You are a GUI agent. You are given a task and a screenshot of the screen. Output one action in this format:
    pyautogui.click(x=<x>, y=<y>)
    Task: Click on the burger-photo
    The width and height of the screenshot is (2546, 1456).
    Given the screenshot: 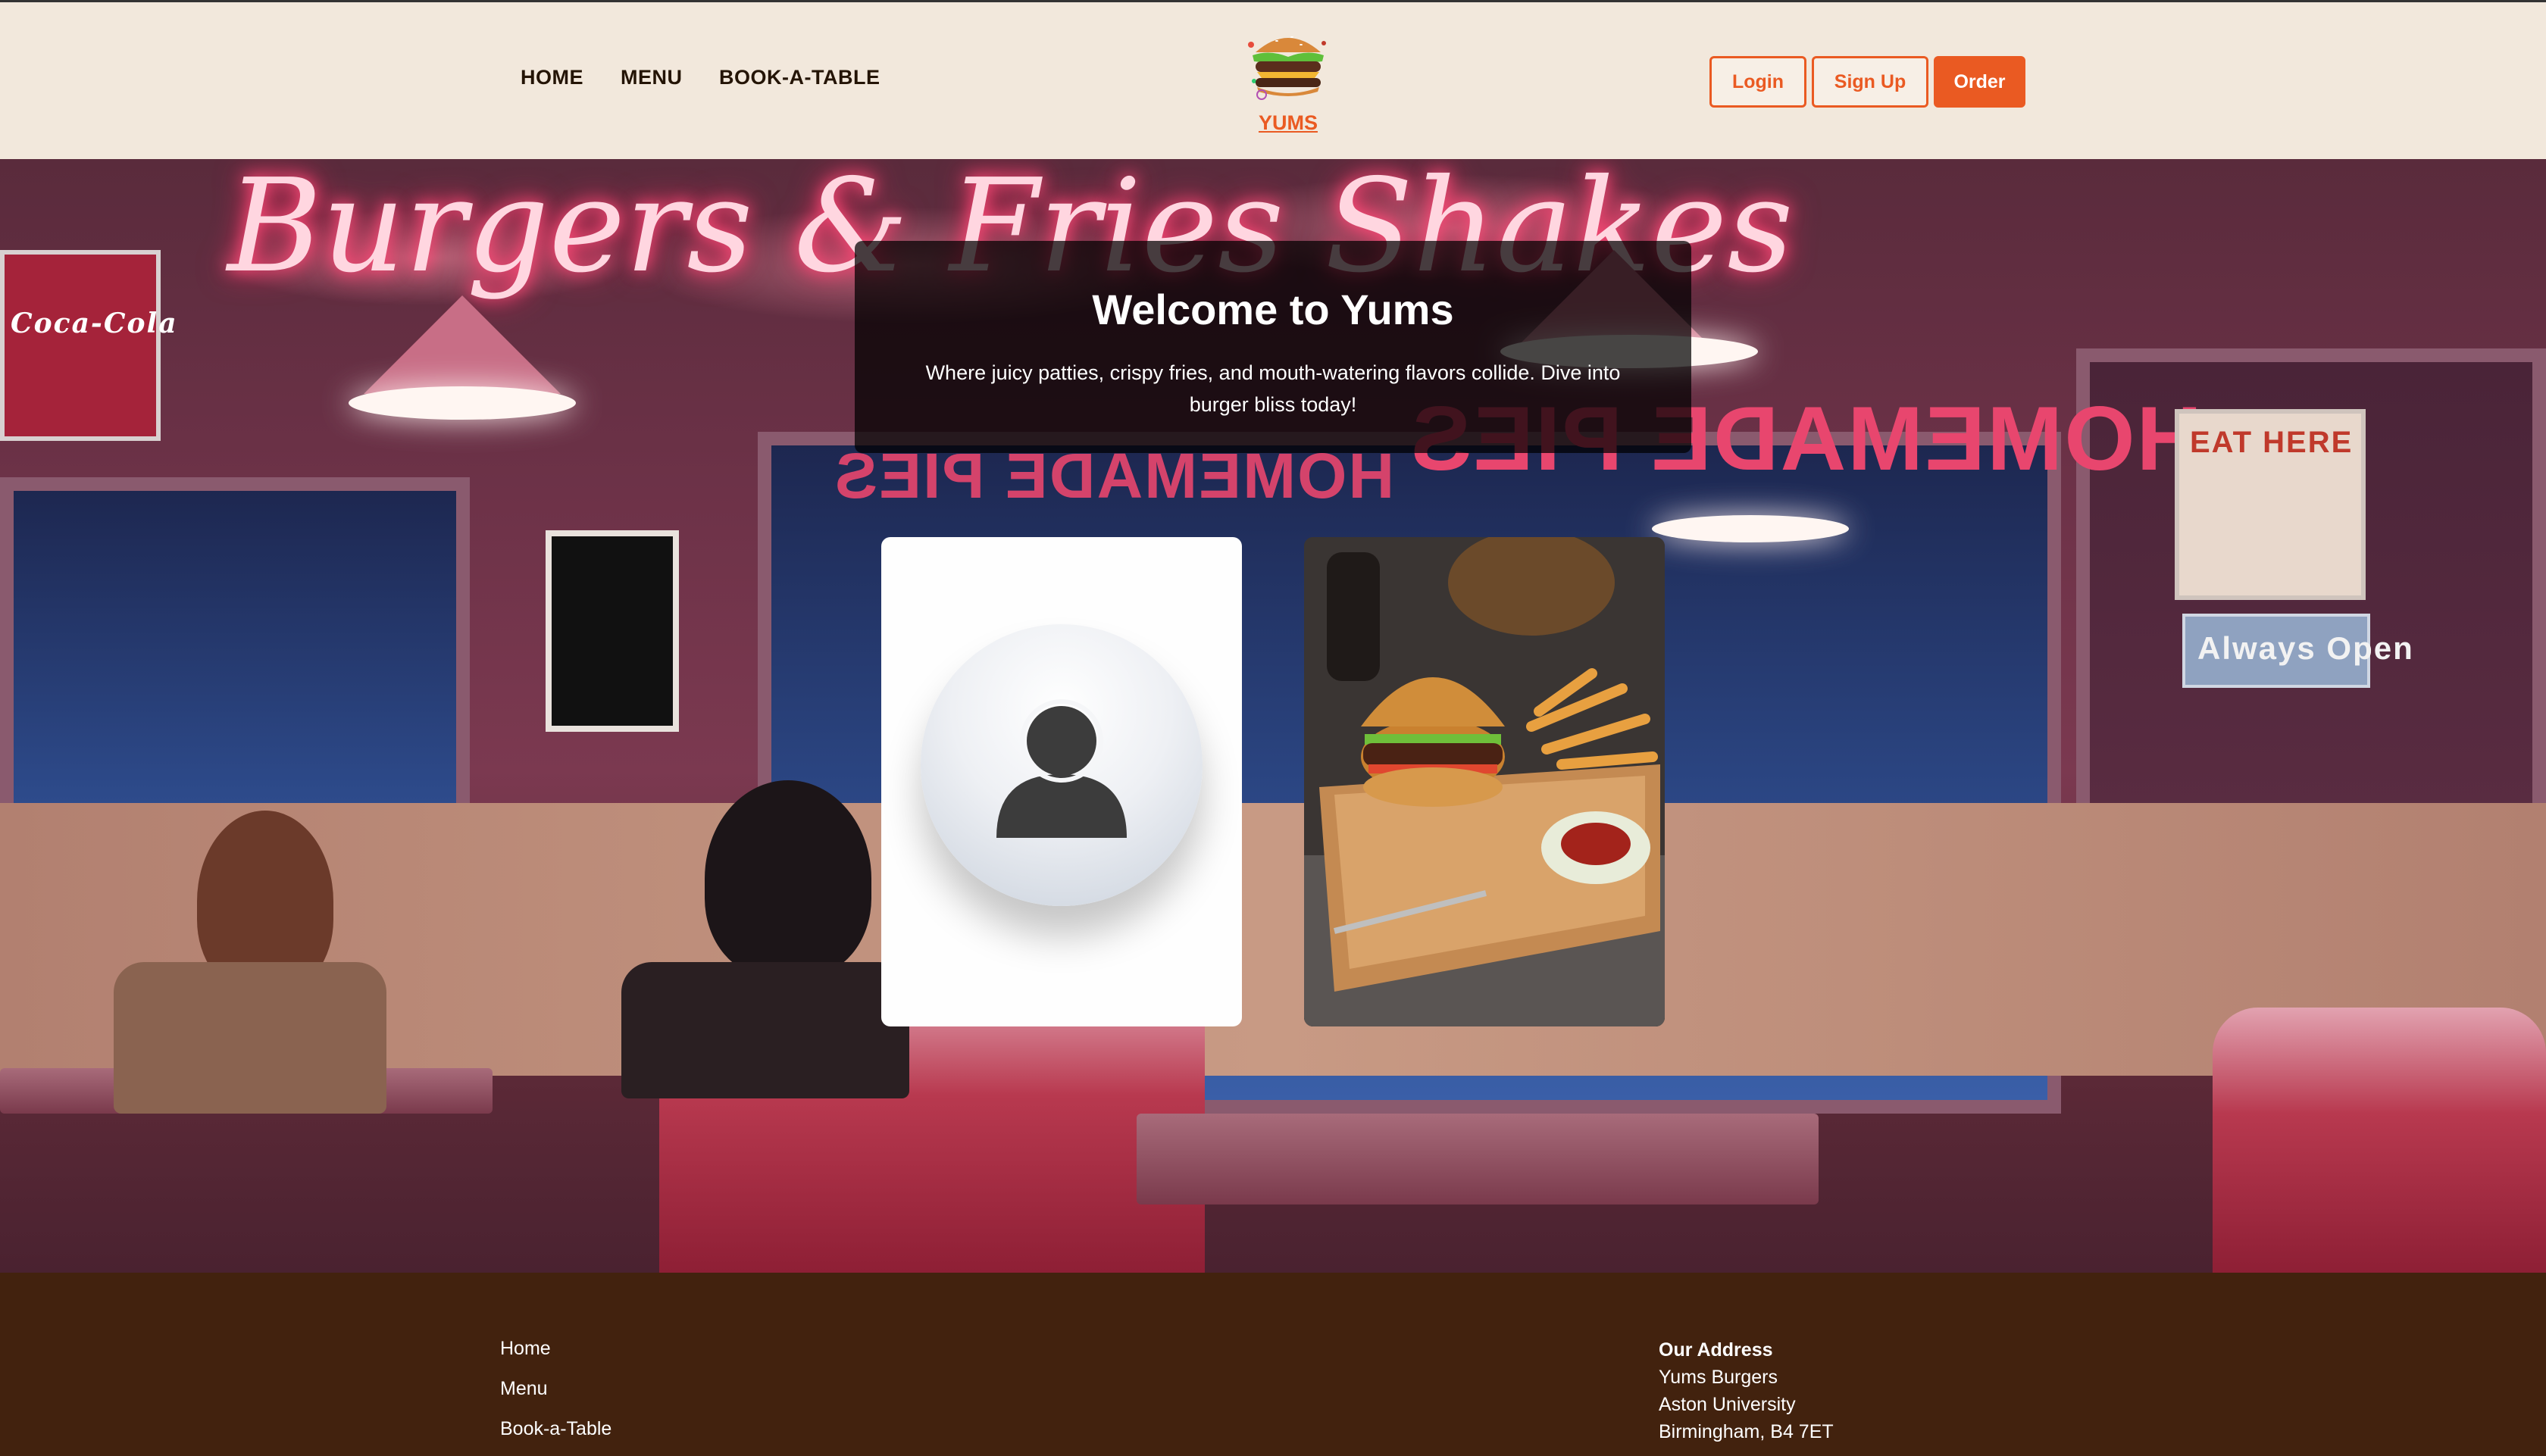 What is the action you would take?
    pyautogui.click(x=1484, y=781)
    